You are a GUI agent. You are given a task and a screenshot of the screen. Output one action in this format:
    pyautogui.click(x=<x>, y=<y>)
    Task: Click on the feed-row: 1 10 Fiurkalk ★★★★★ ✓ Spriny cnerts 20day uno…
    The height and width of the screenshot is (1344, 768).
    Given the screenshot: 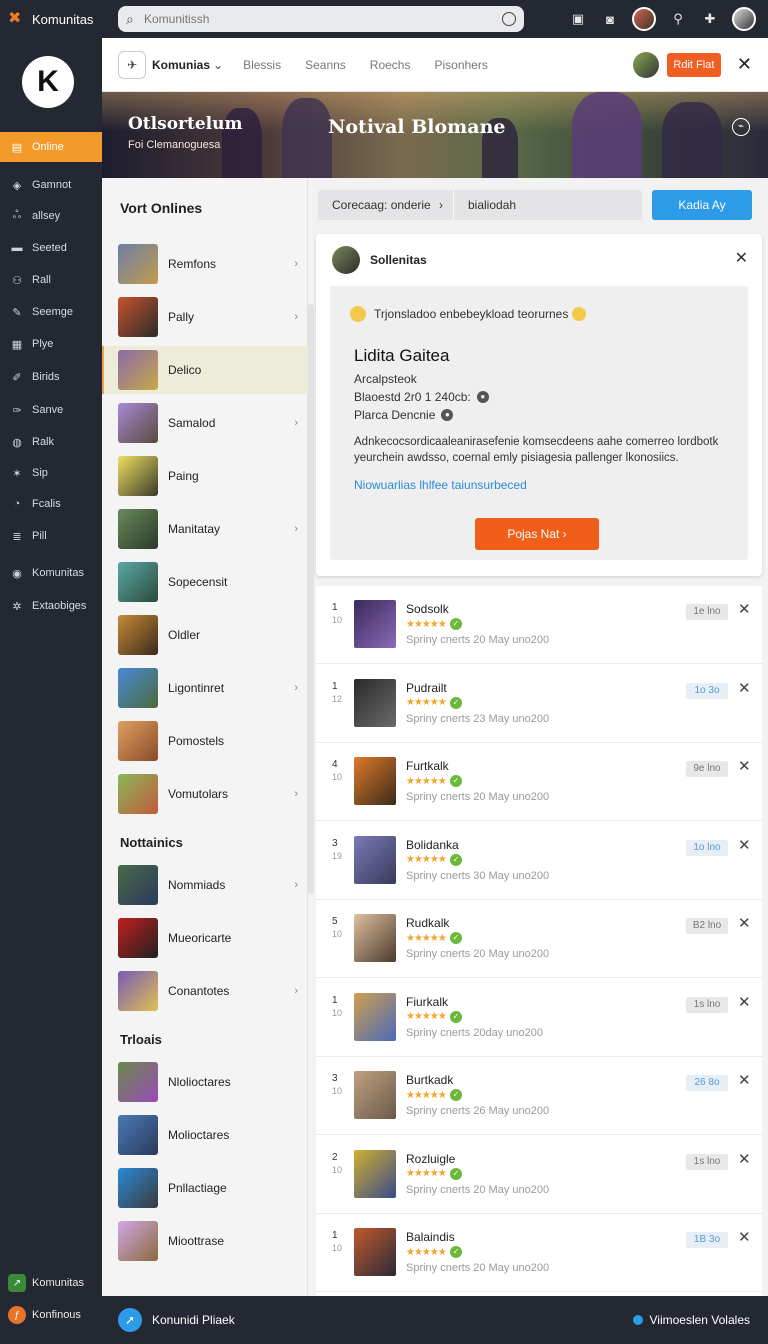 What is the action you would take?
    pyautogui.click(x=539, y=1018)
    